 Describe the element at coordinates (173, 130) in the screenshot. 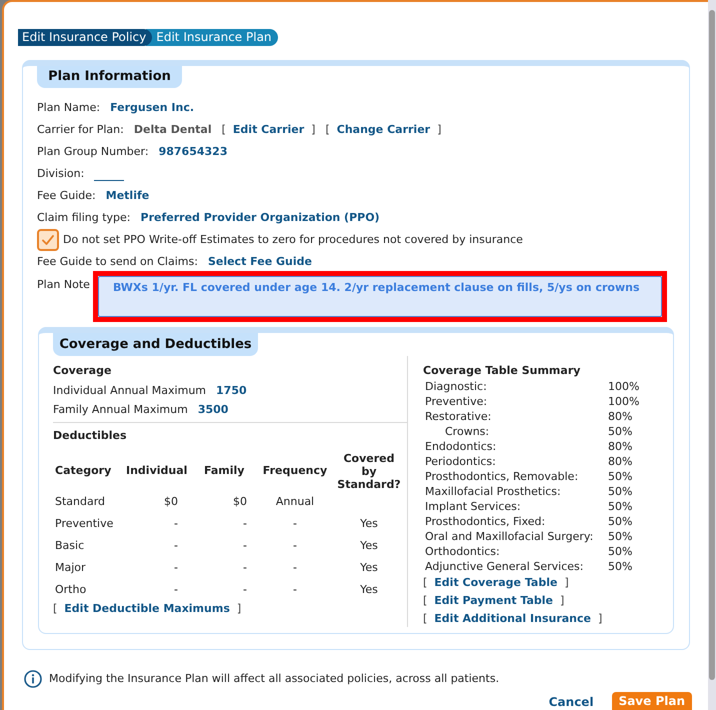

I see `field-value: Delta Dental` at that location.